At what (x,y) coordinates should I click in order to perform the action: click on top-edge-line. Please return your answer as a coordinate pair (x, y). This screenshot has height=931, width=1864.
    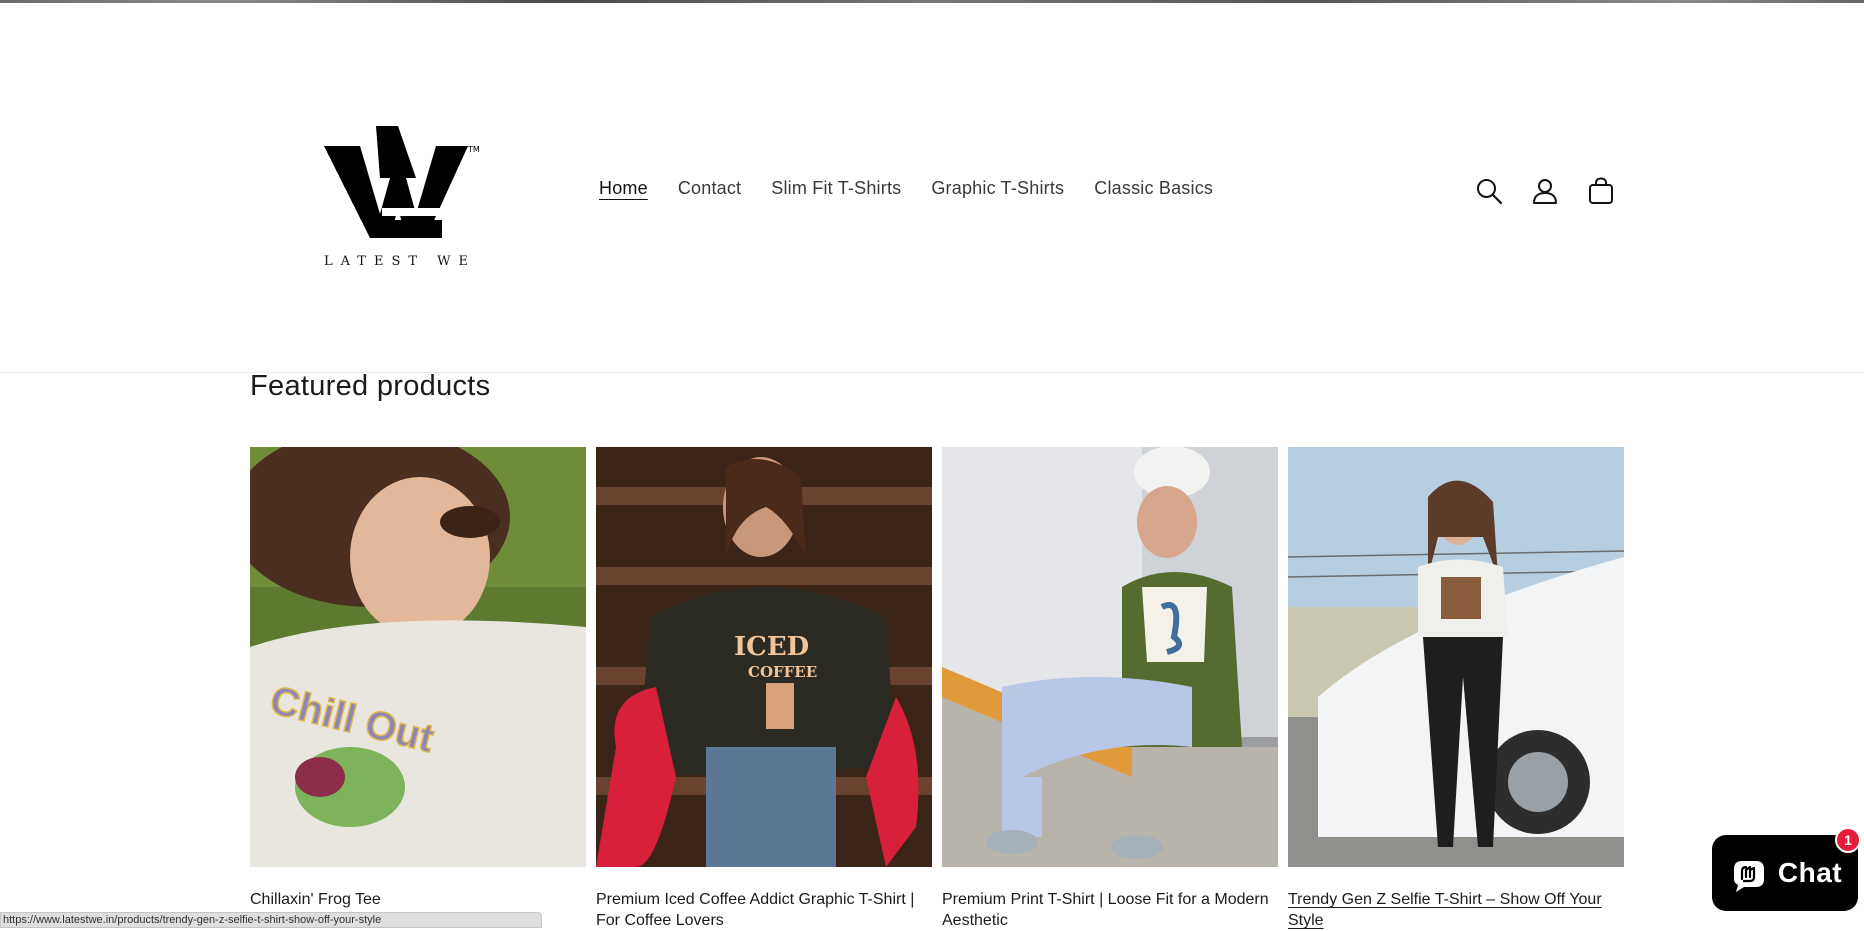
    Looking at the image, I should click on (932, 1).